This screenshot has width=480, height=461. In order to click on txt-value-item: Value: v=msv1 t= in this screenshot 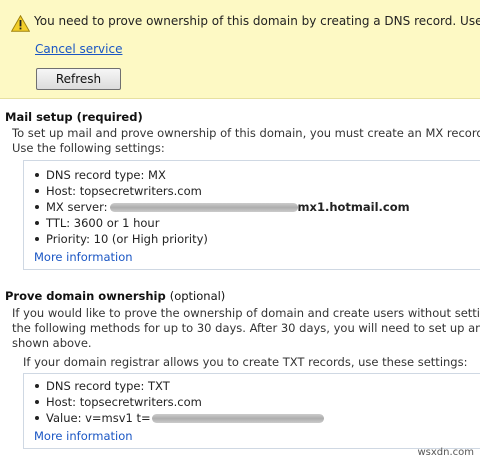, I will do `click(178, 418)`.